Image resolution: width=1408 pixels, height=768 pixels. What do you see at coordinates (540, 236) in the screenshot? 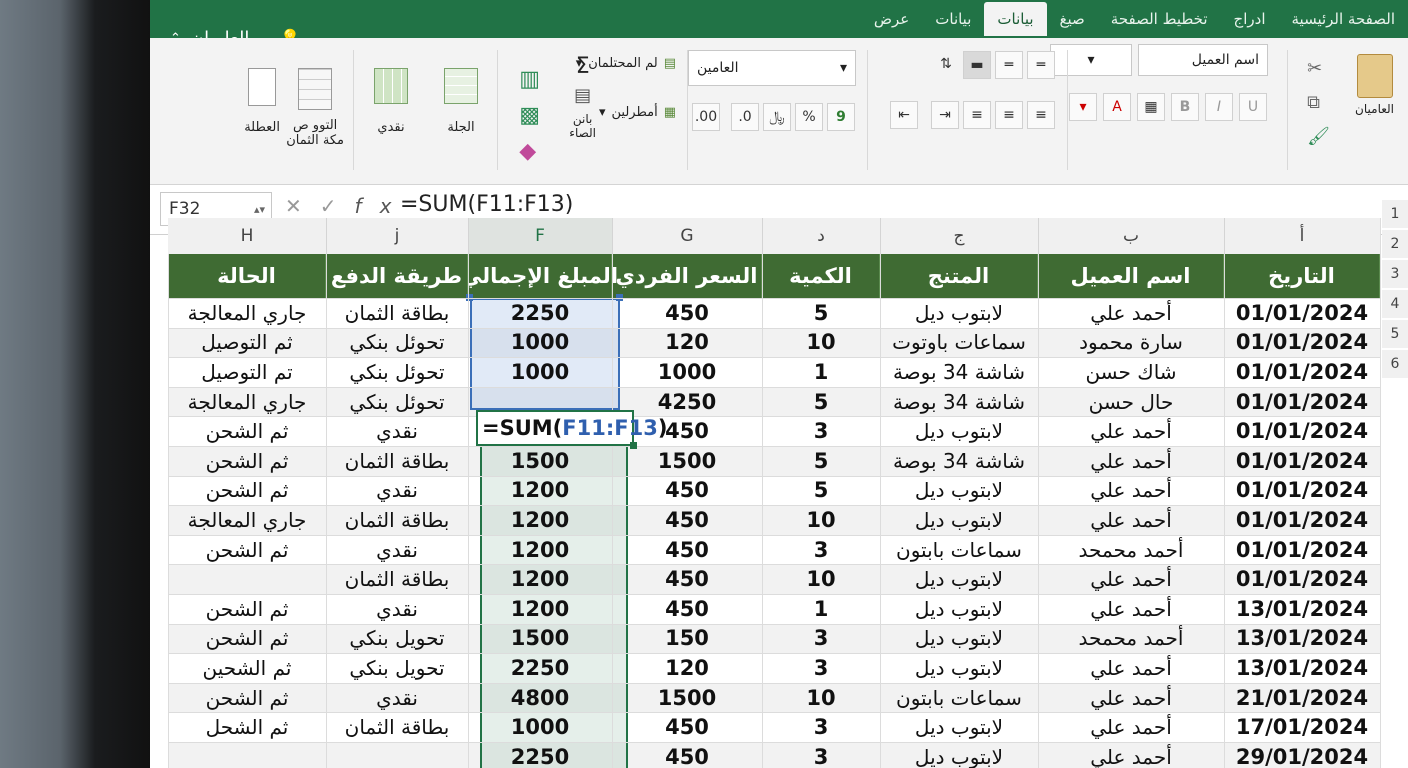
I see `column-header: F` at bounding box center [540, 236].